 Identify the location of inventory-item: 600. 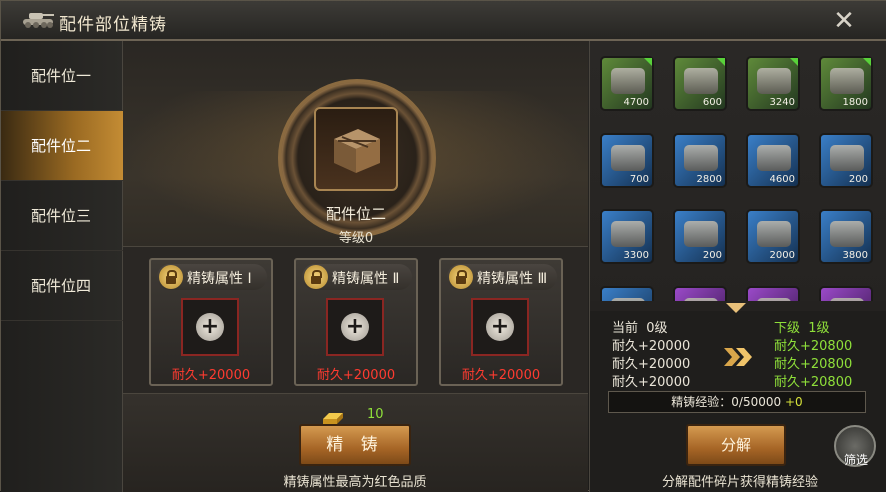
(700, 83).